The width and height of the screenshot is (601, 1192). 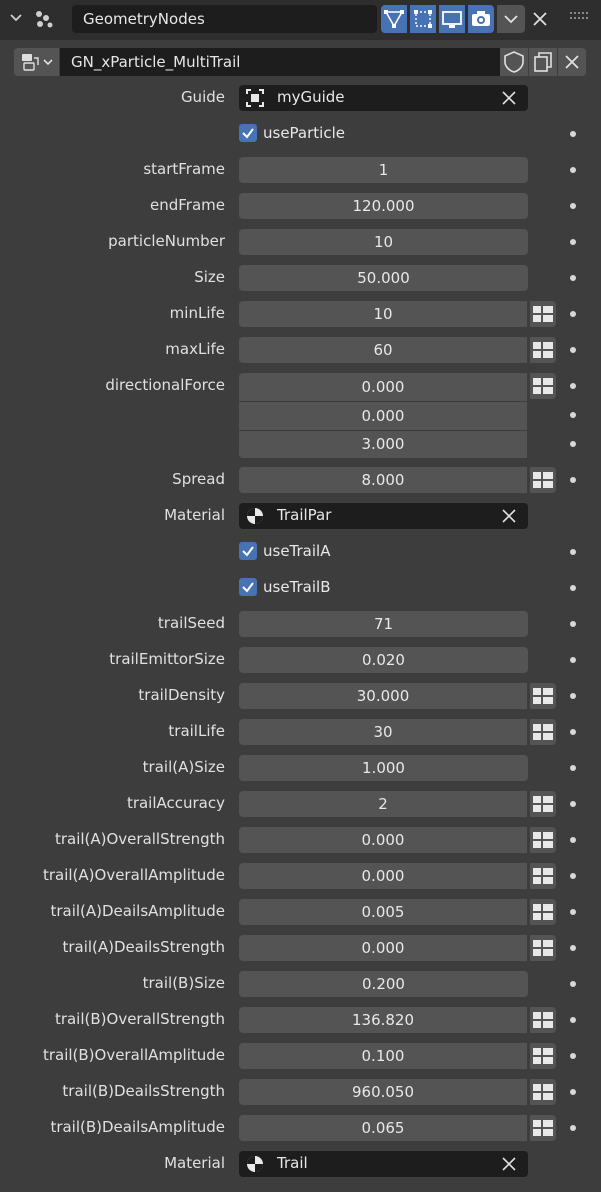 I want to click on end-frame-field: 120.000, so click(x=383, y=206).